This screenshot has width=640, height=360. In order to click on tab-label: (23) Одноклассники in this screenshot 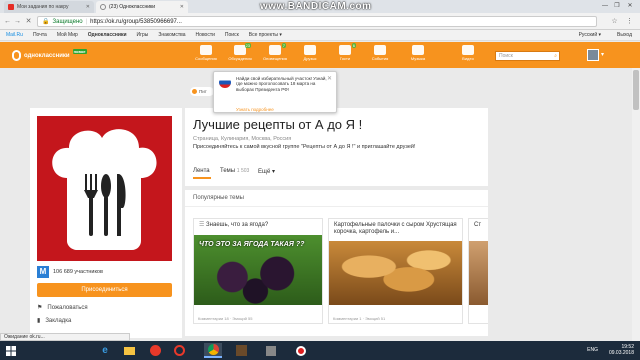, I will do `click(132, 7)`.